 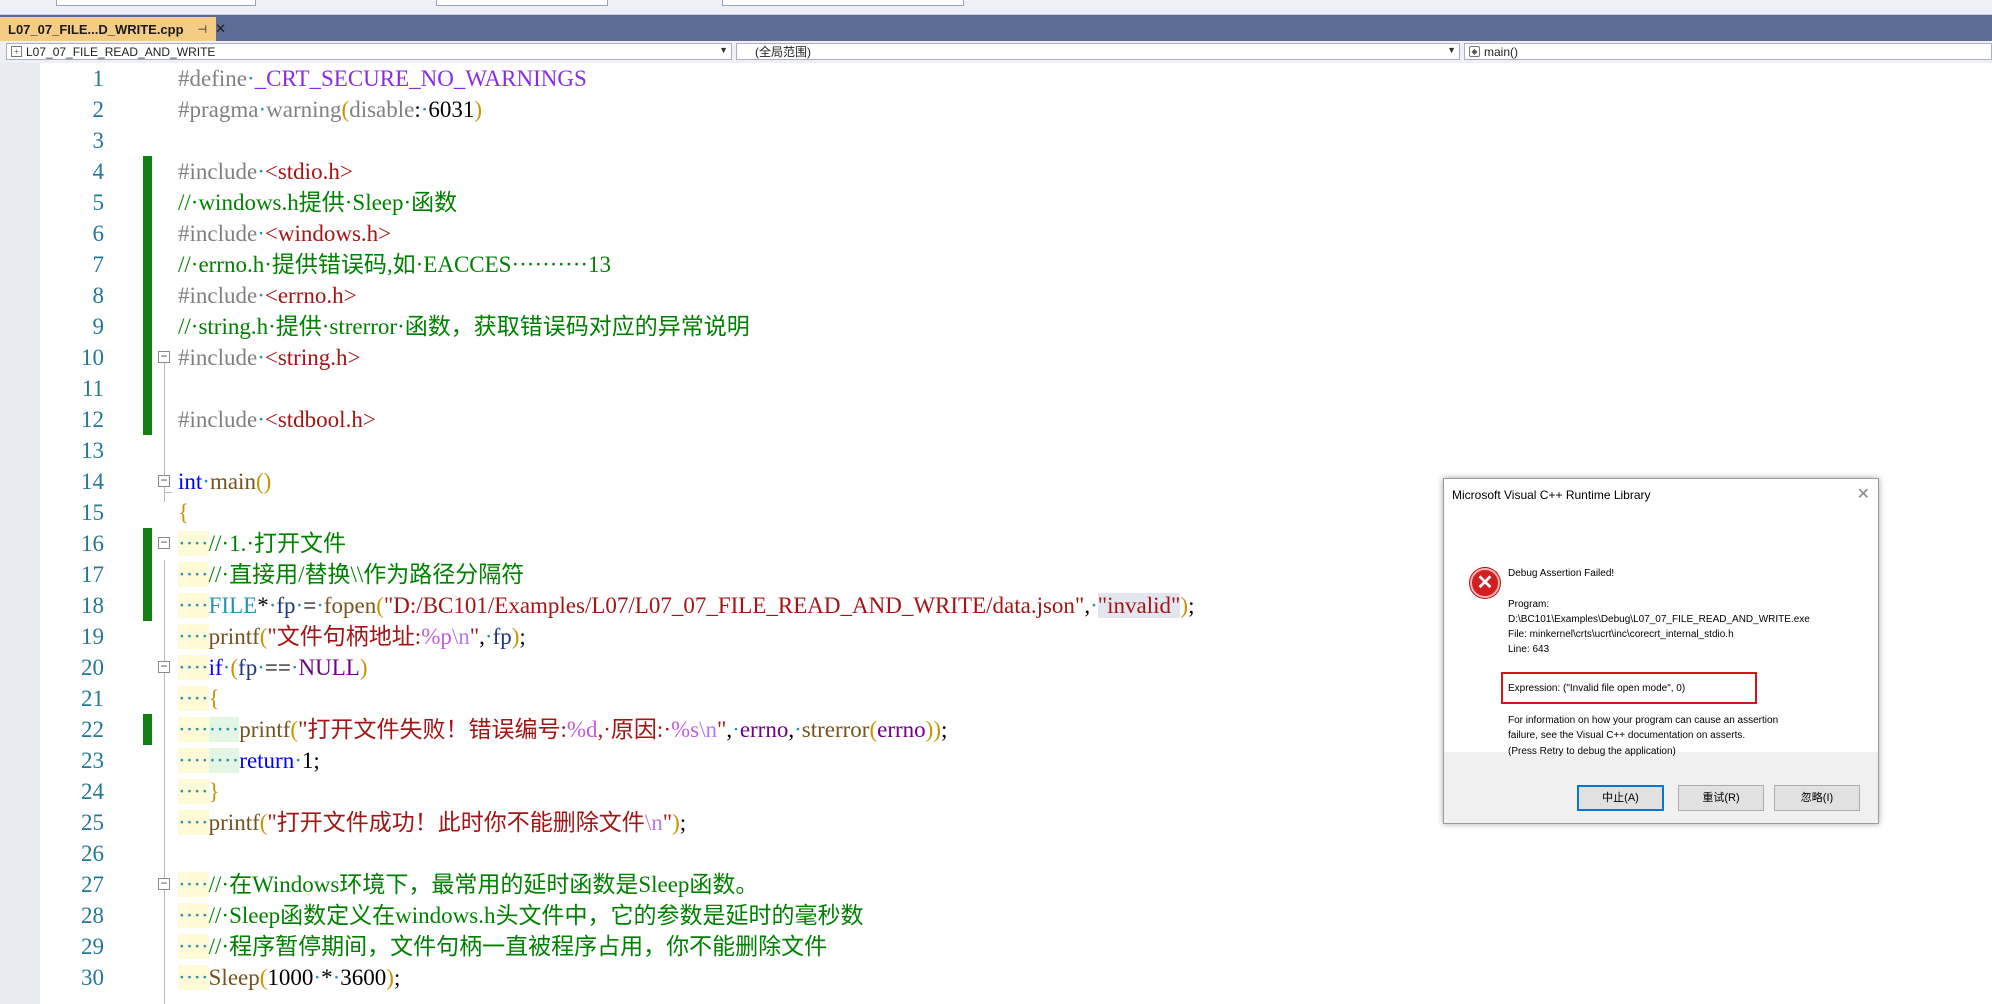 I want to click on line-number: 3, so click(x=98, y=140).